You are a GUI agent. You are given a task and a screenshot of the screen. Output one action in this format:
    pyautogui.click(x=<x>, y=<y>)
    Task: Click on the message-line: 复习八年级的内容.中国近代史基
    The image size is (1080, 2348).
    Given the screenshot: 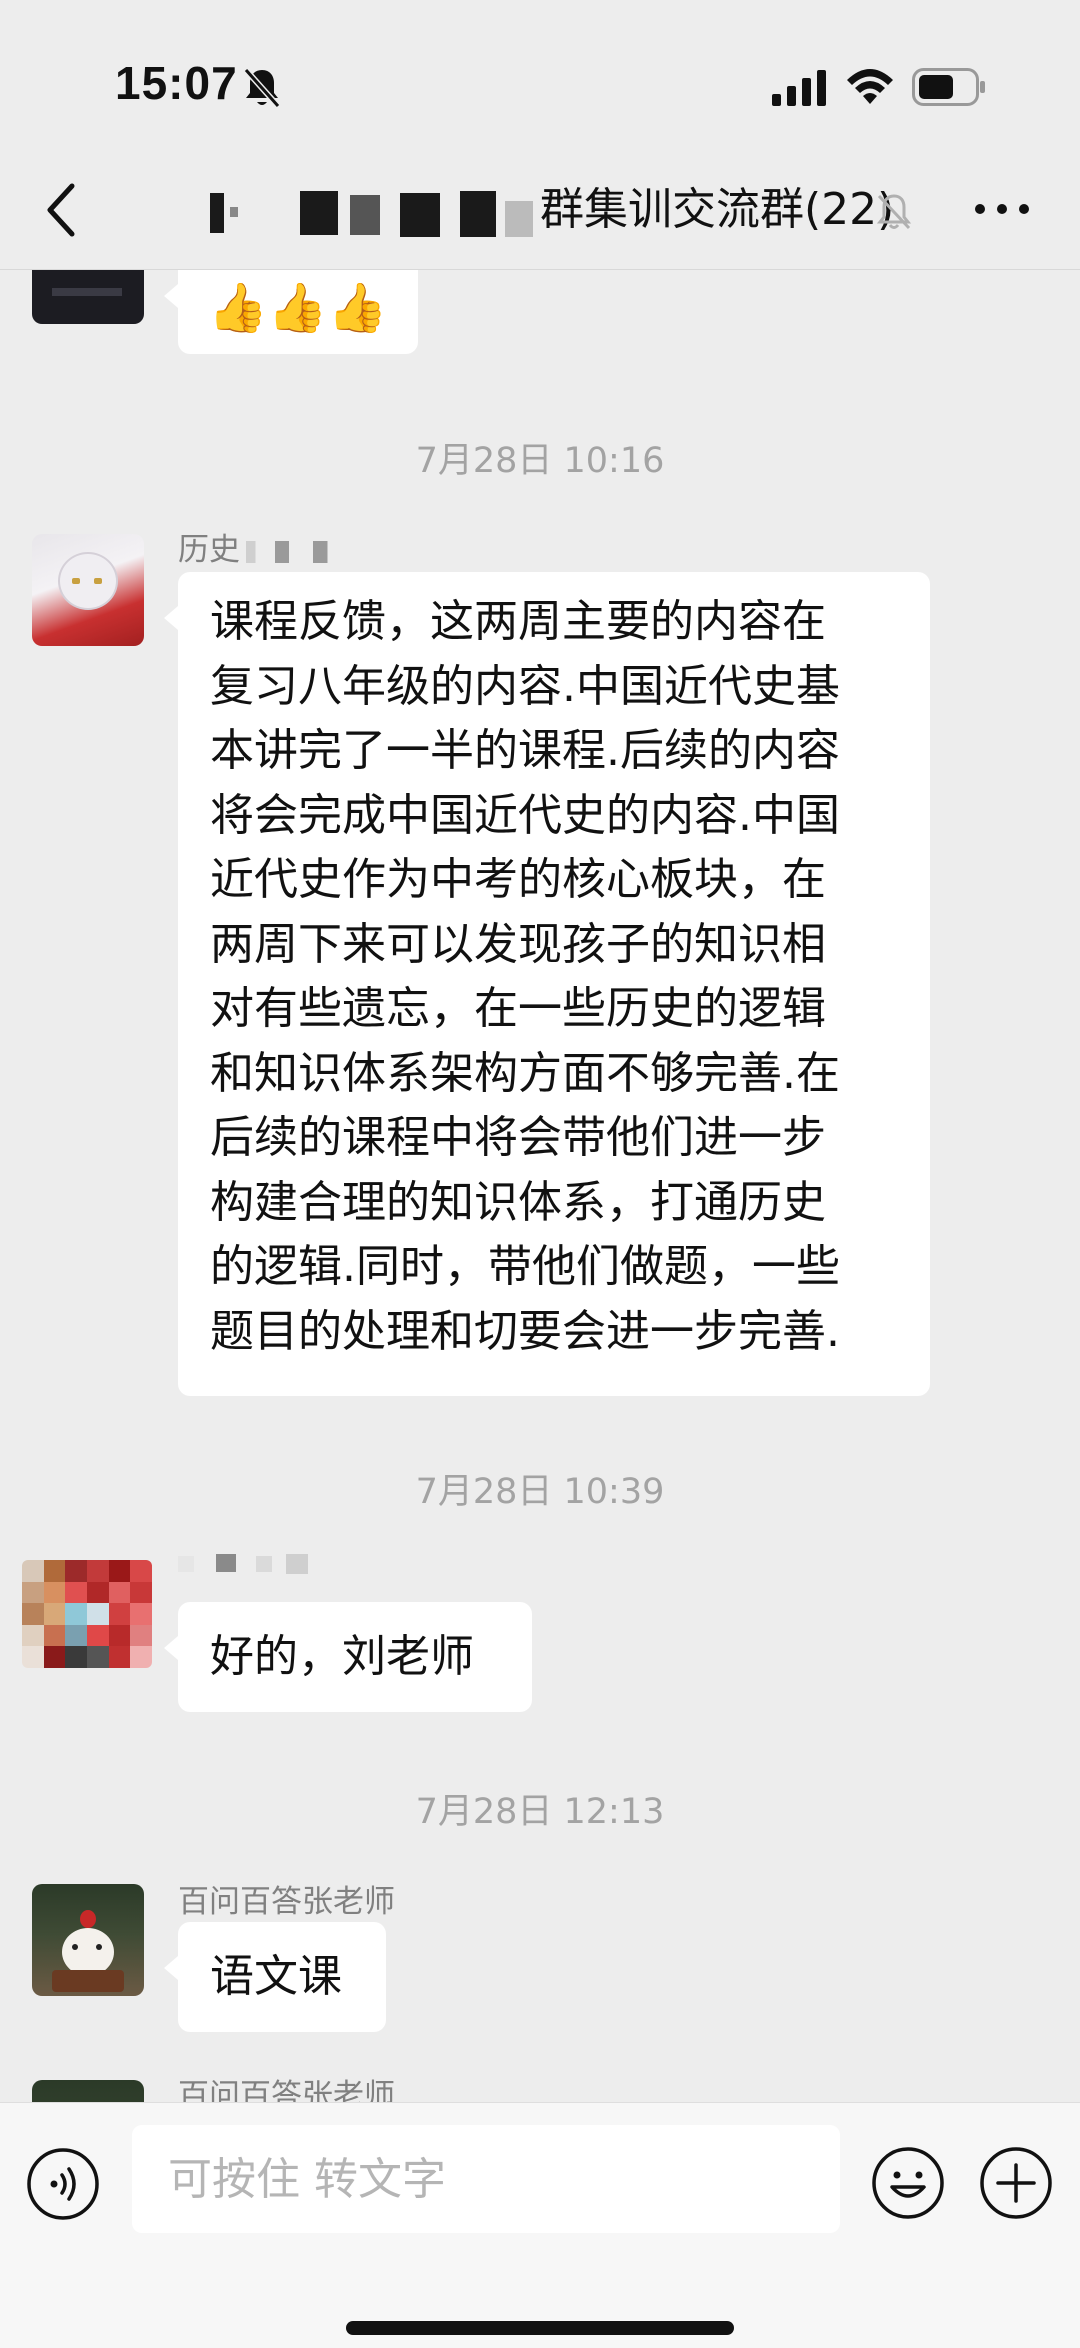 What is the action you would take?
    pyautogui.click(x=525, y=686)
    